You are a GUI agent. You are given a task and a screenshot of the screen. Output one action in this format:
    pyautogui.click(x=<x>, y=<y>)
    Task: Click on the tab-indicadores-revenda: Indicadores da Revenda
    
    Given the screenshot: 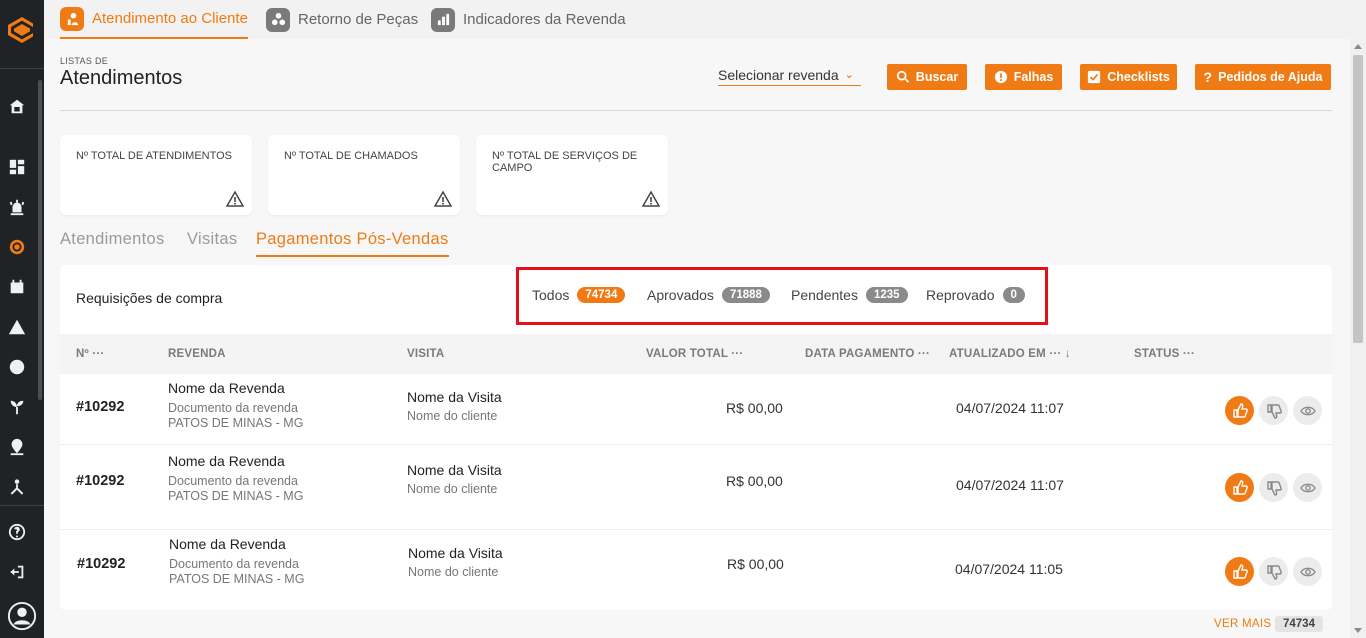 What is the action you would take?
    pyautogui.click(x=528, y=19)
    